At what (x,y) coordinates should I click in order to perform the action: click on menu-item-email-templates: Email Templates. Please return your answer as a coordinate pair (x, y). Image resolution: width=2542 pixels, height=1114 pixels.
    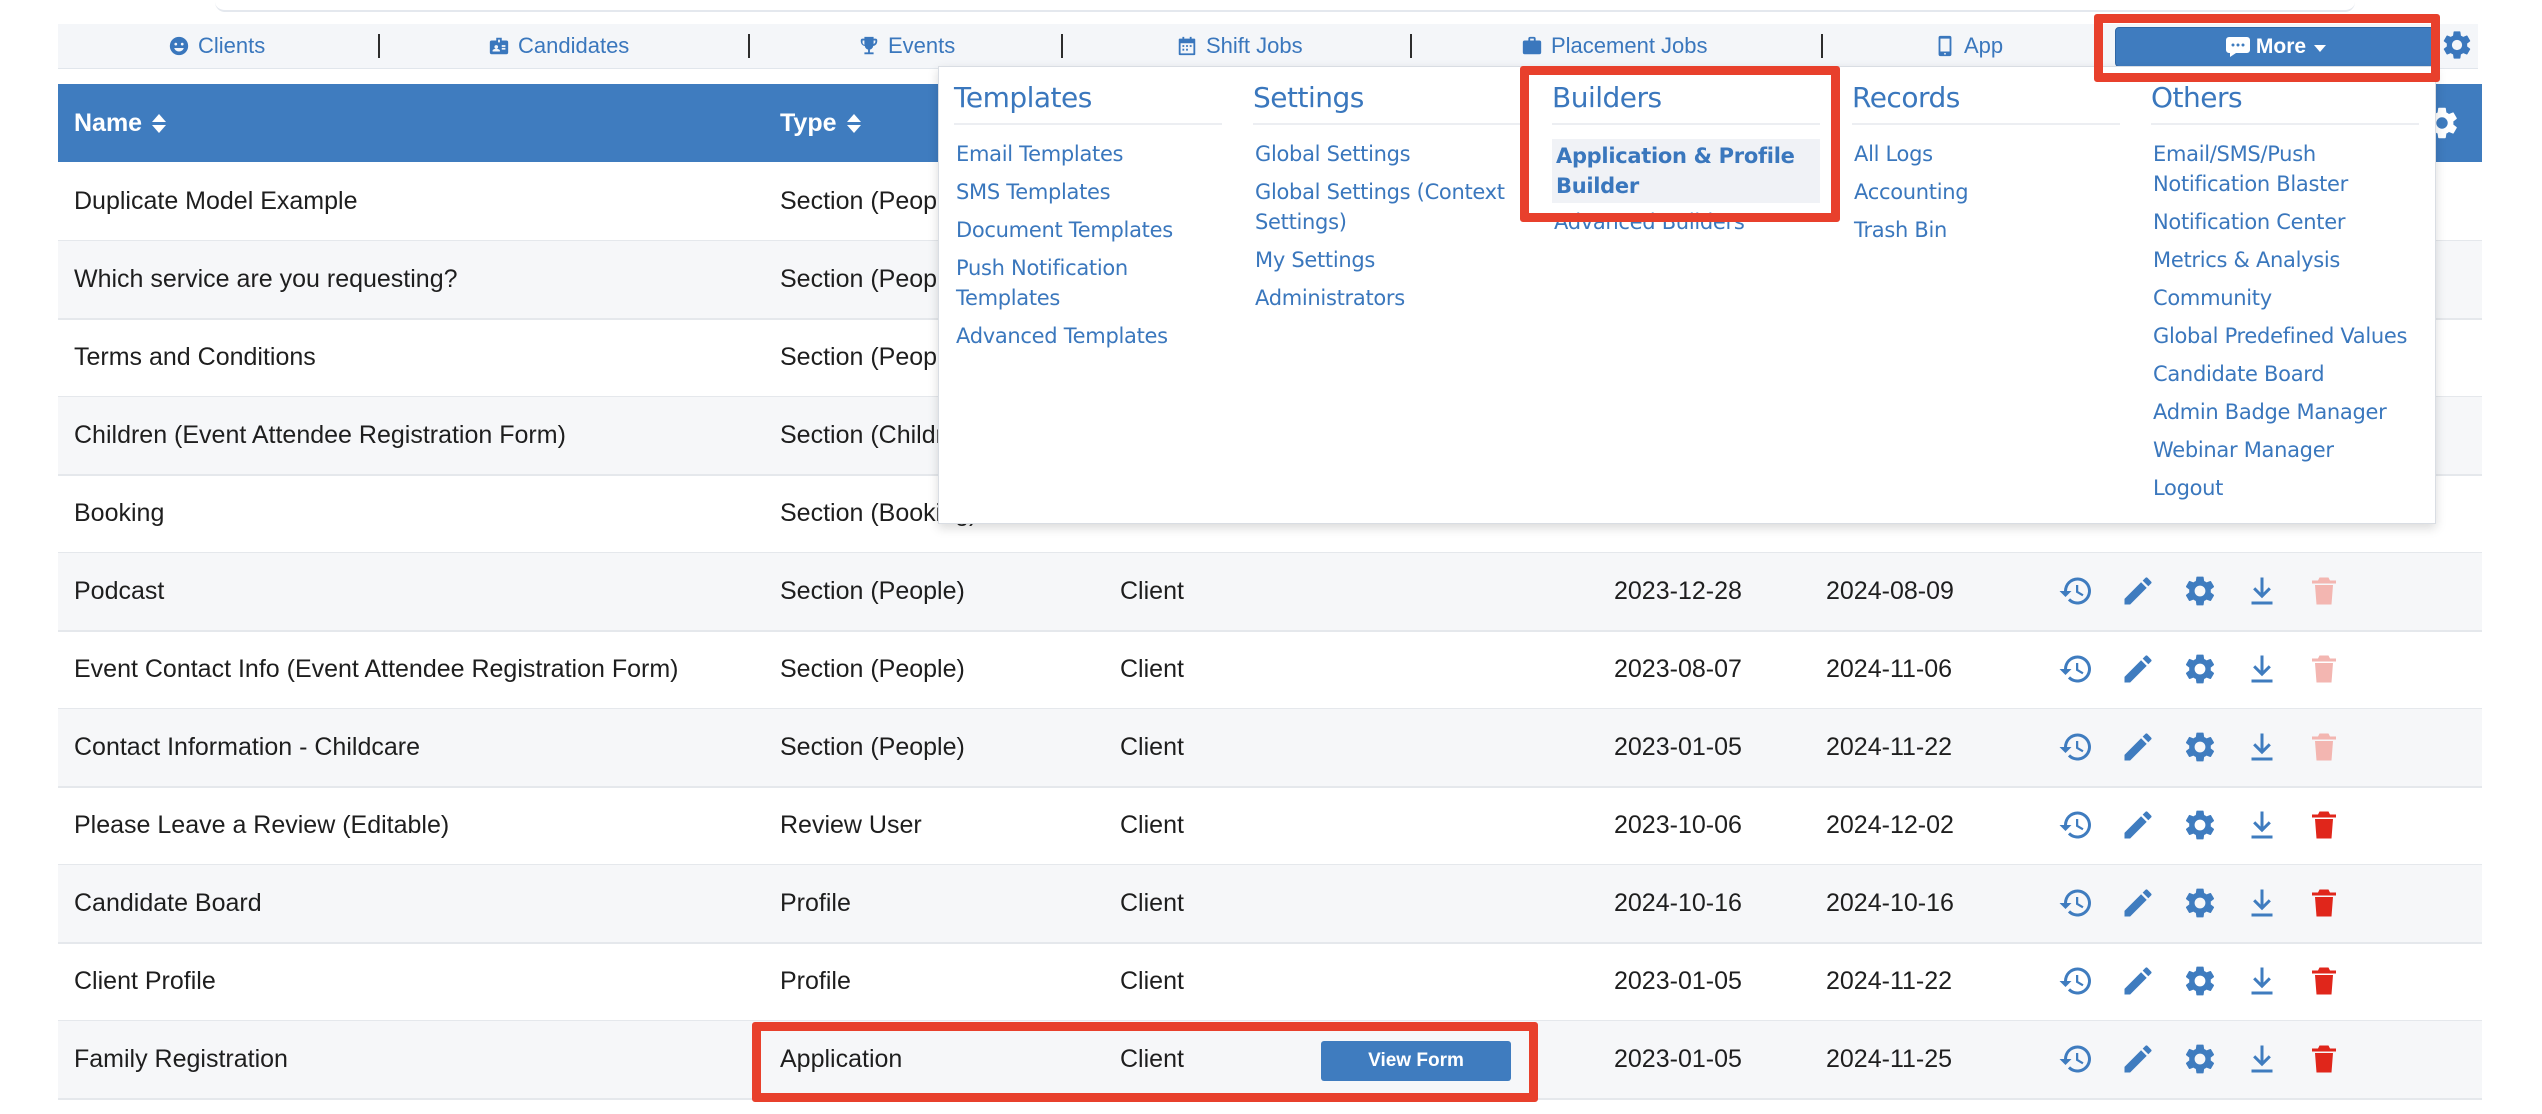
    Looking at the image, I should click on (1089, 154).